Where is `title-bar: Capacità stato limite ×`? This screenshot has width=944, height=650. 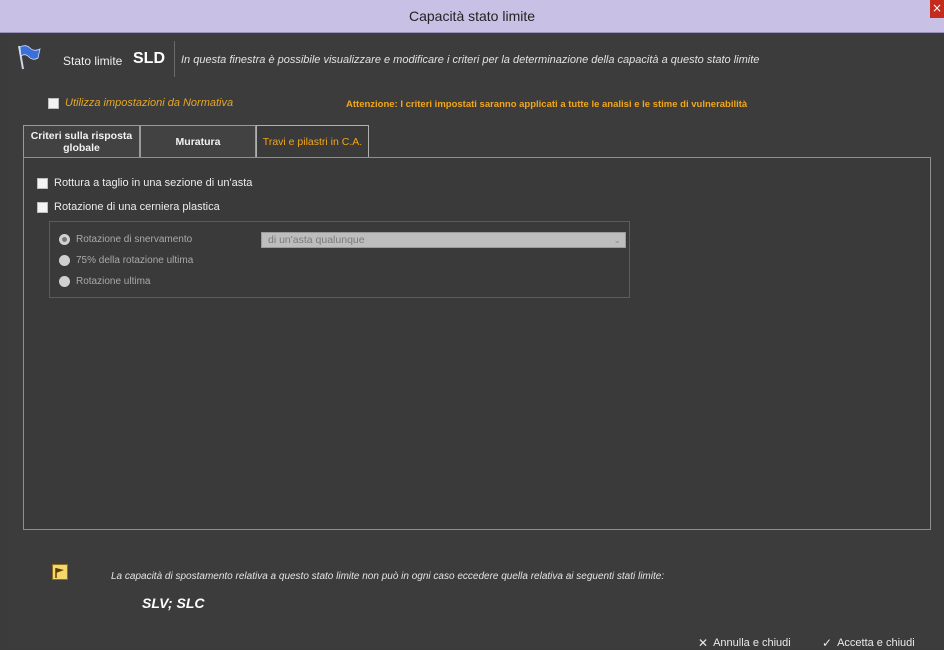
title-bar: Capacità stato limite × is located at coordinates (472, 16).